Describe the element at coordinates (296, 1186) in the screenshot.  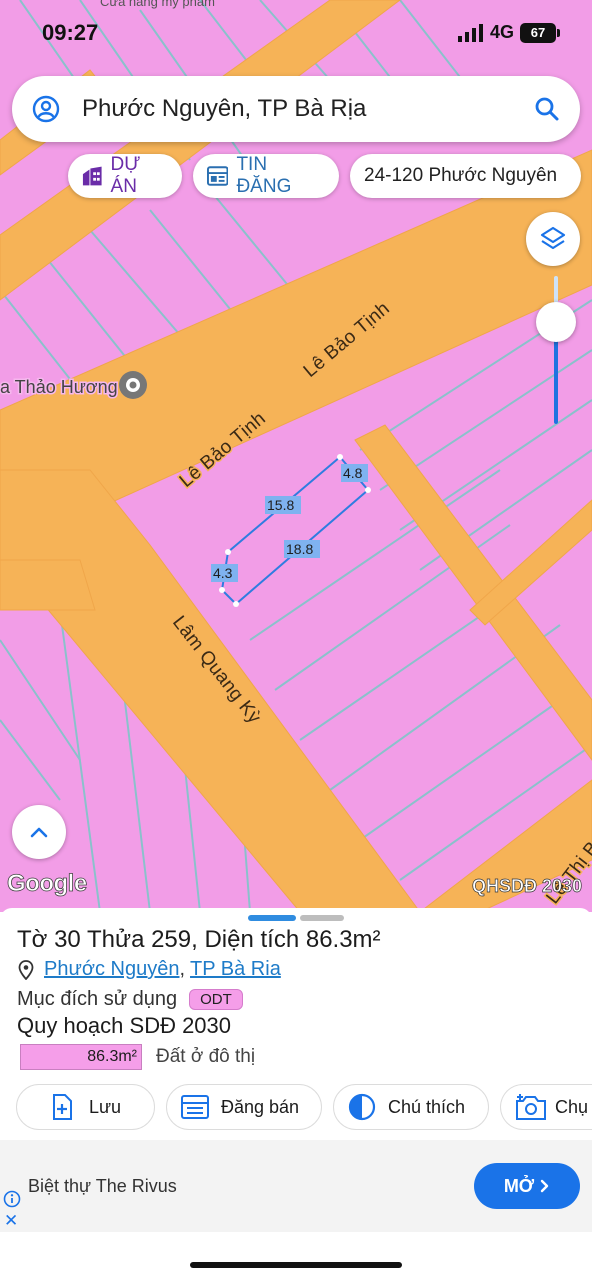
I see `ad-banner: ✕ Biệt thự The Rivus MỞ` at that location.